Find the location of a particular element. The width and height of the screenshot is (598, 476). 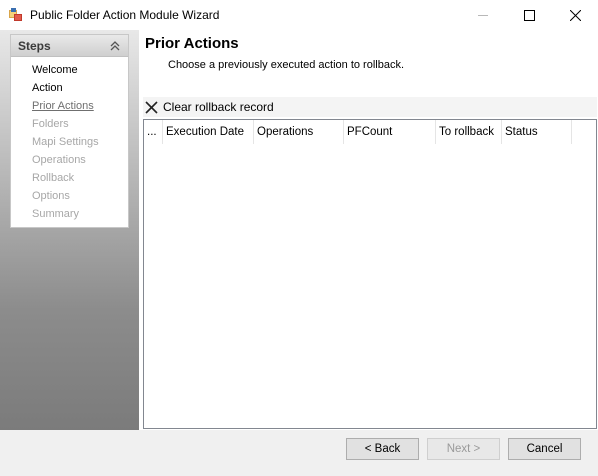

column-header-operations: Operations is located at coordinates (299, 132).